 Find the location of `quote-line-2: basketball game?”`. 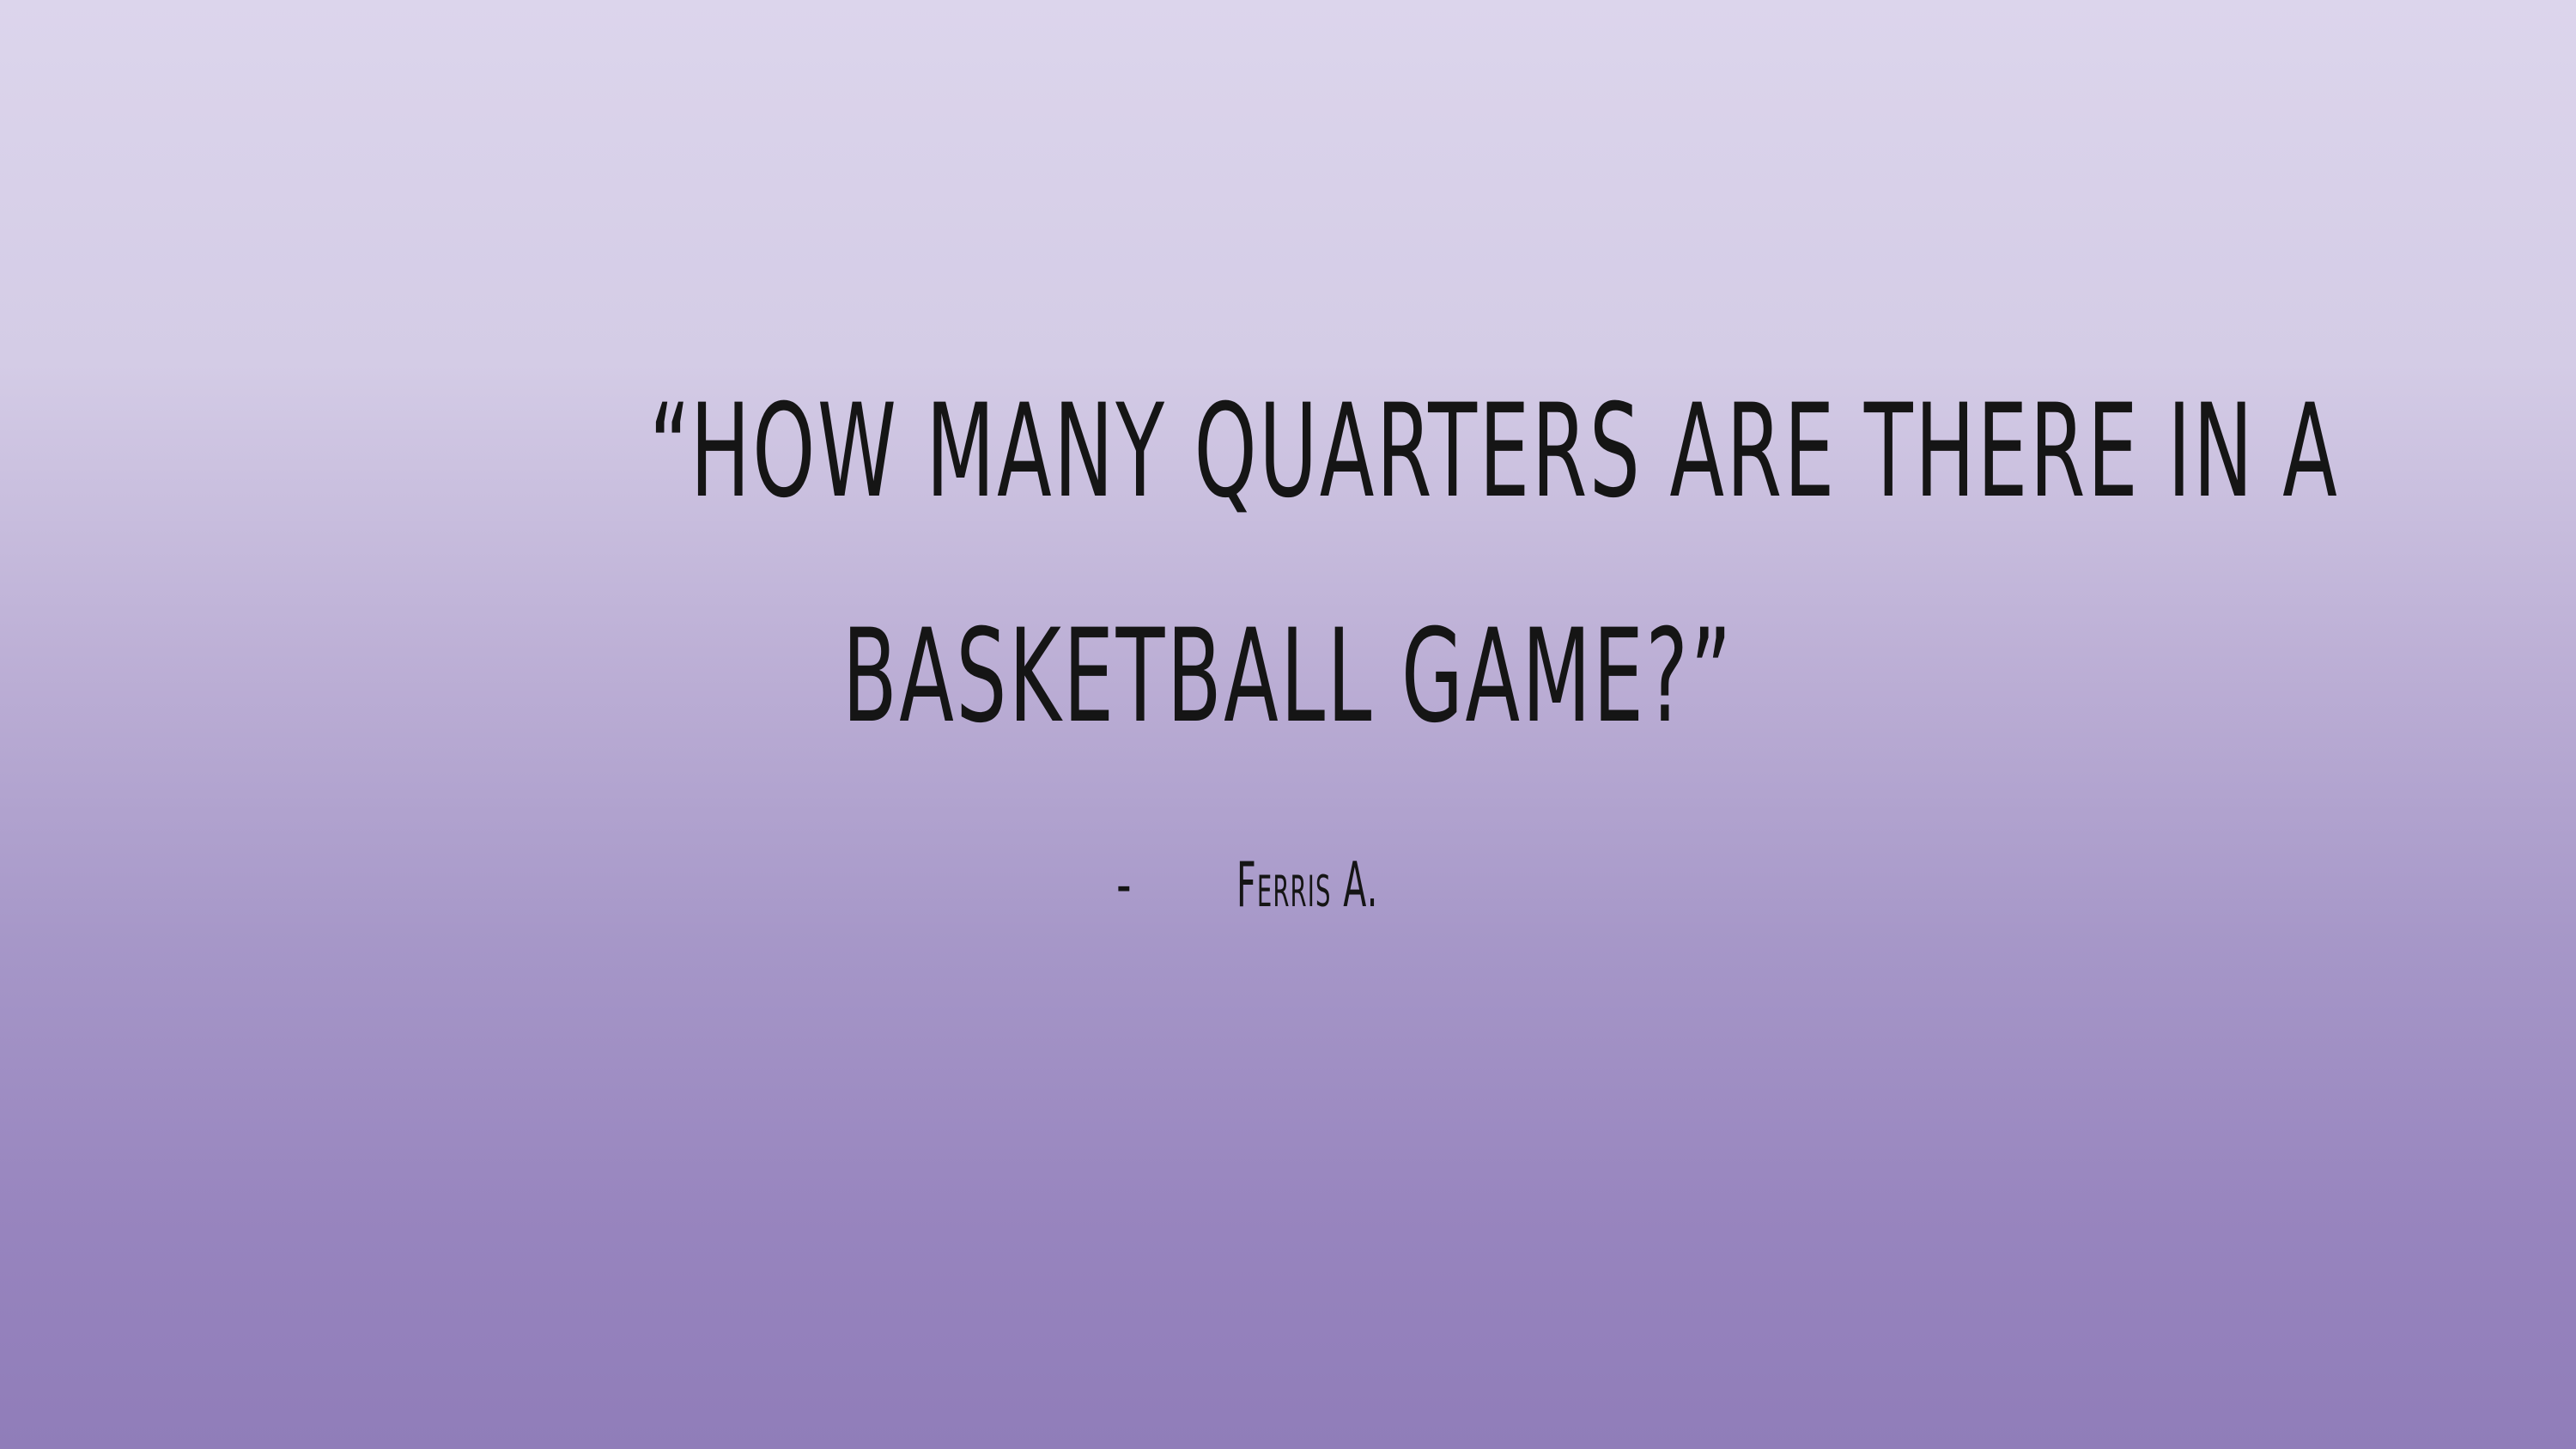

quote-line-2: basketball game?” is located at coordinates (1287, 677).